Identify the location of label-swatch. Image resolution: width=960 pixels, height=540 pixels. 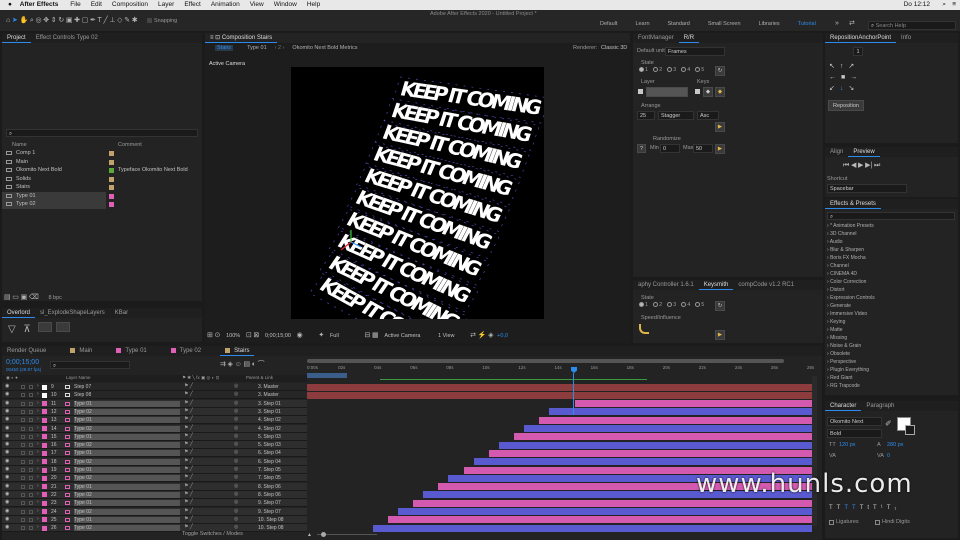
(111, 204).